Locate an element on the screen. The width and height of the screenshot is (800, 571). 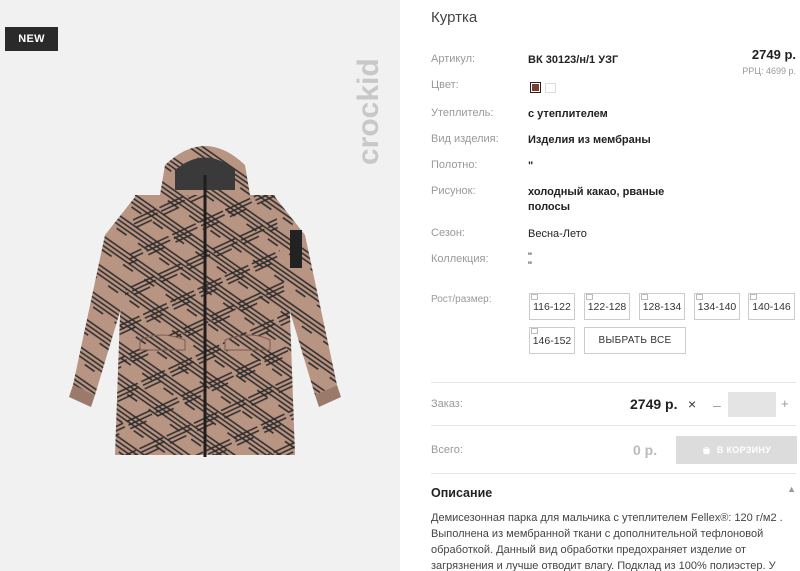
fabric-value: " is located at coordinates (531, 166).